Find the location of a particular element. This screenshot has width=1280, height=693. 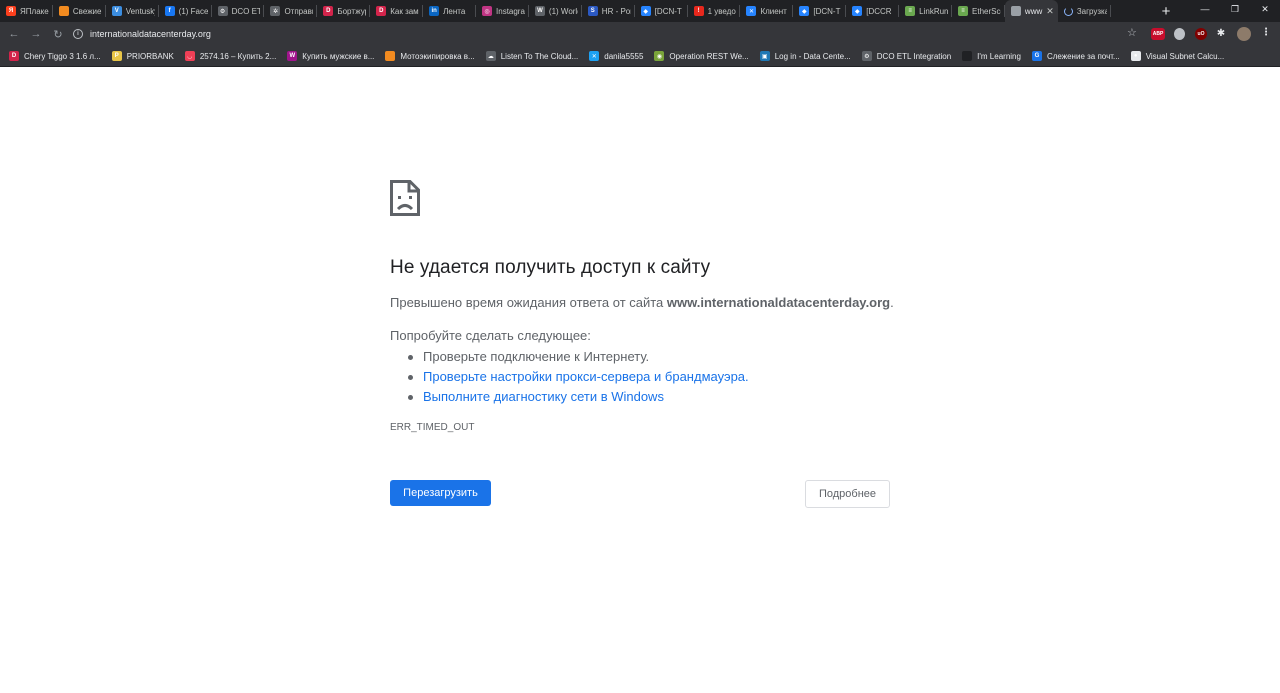

fox-icon is located at coordinates (63, 11).